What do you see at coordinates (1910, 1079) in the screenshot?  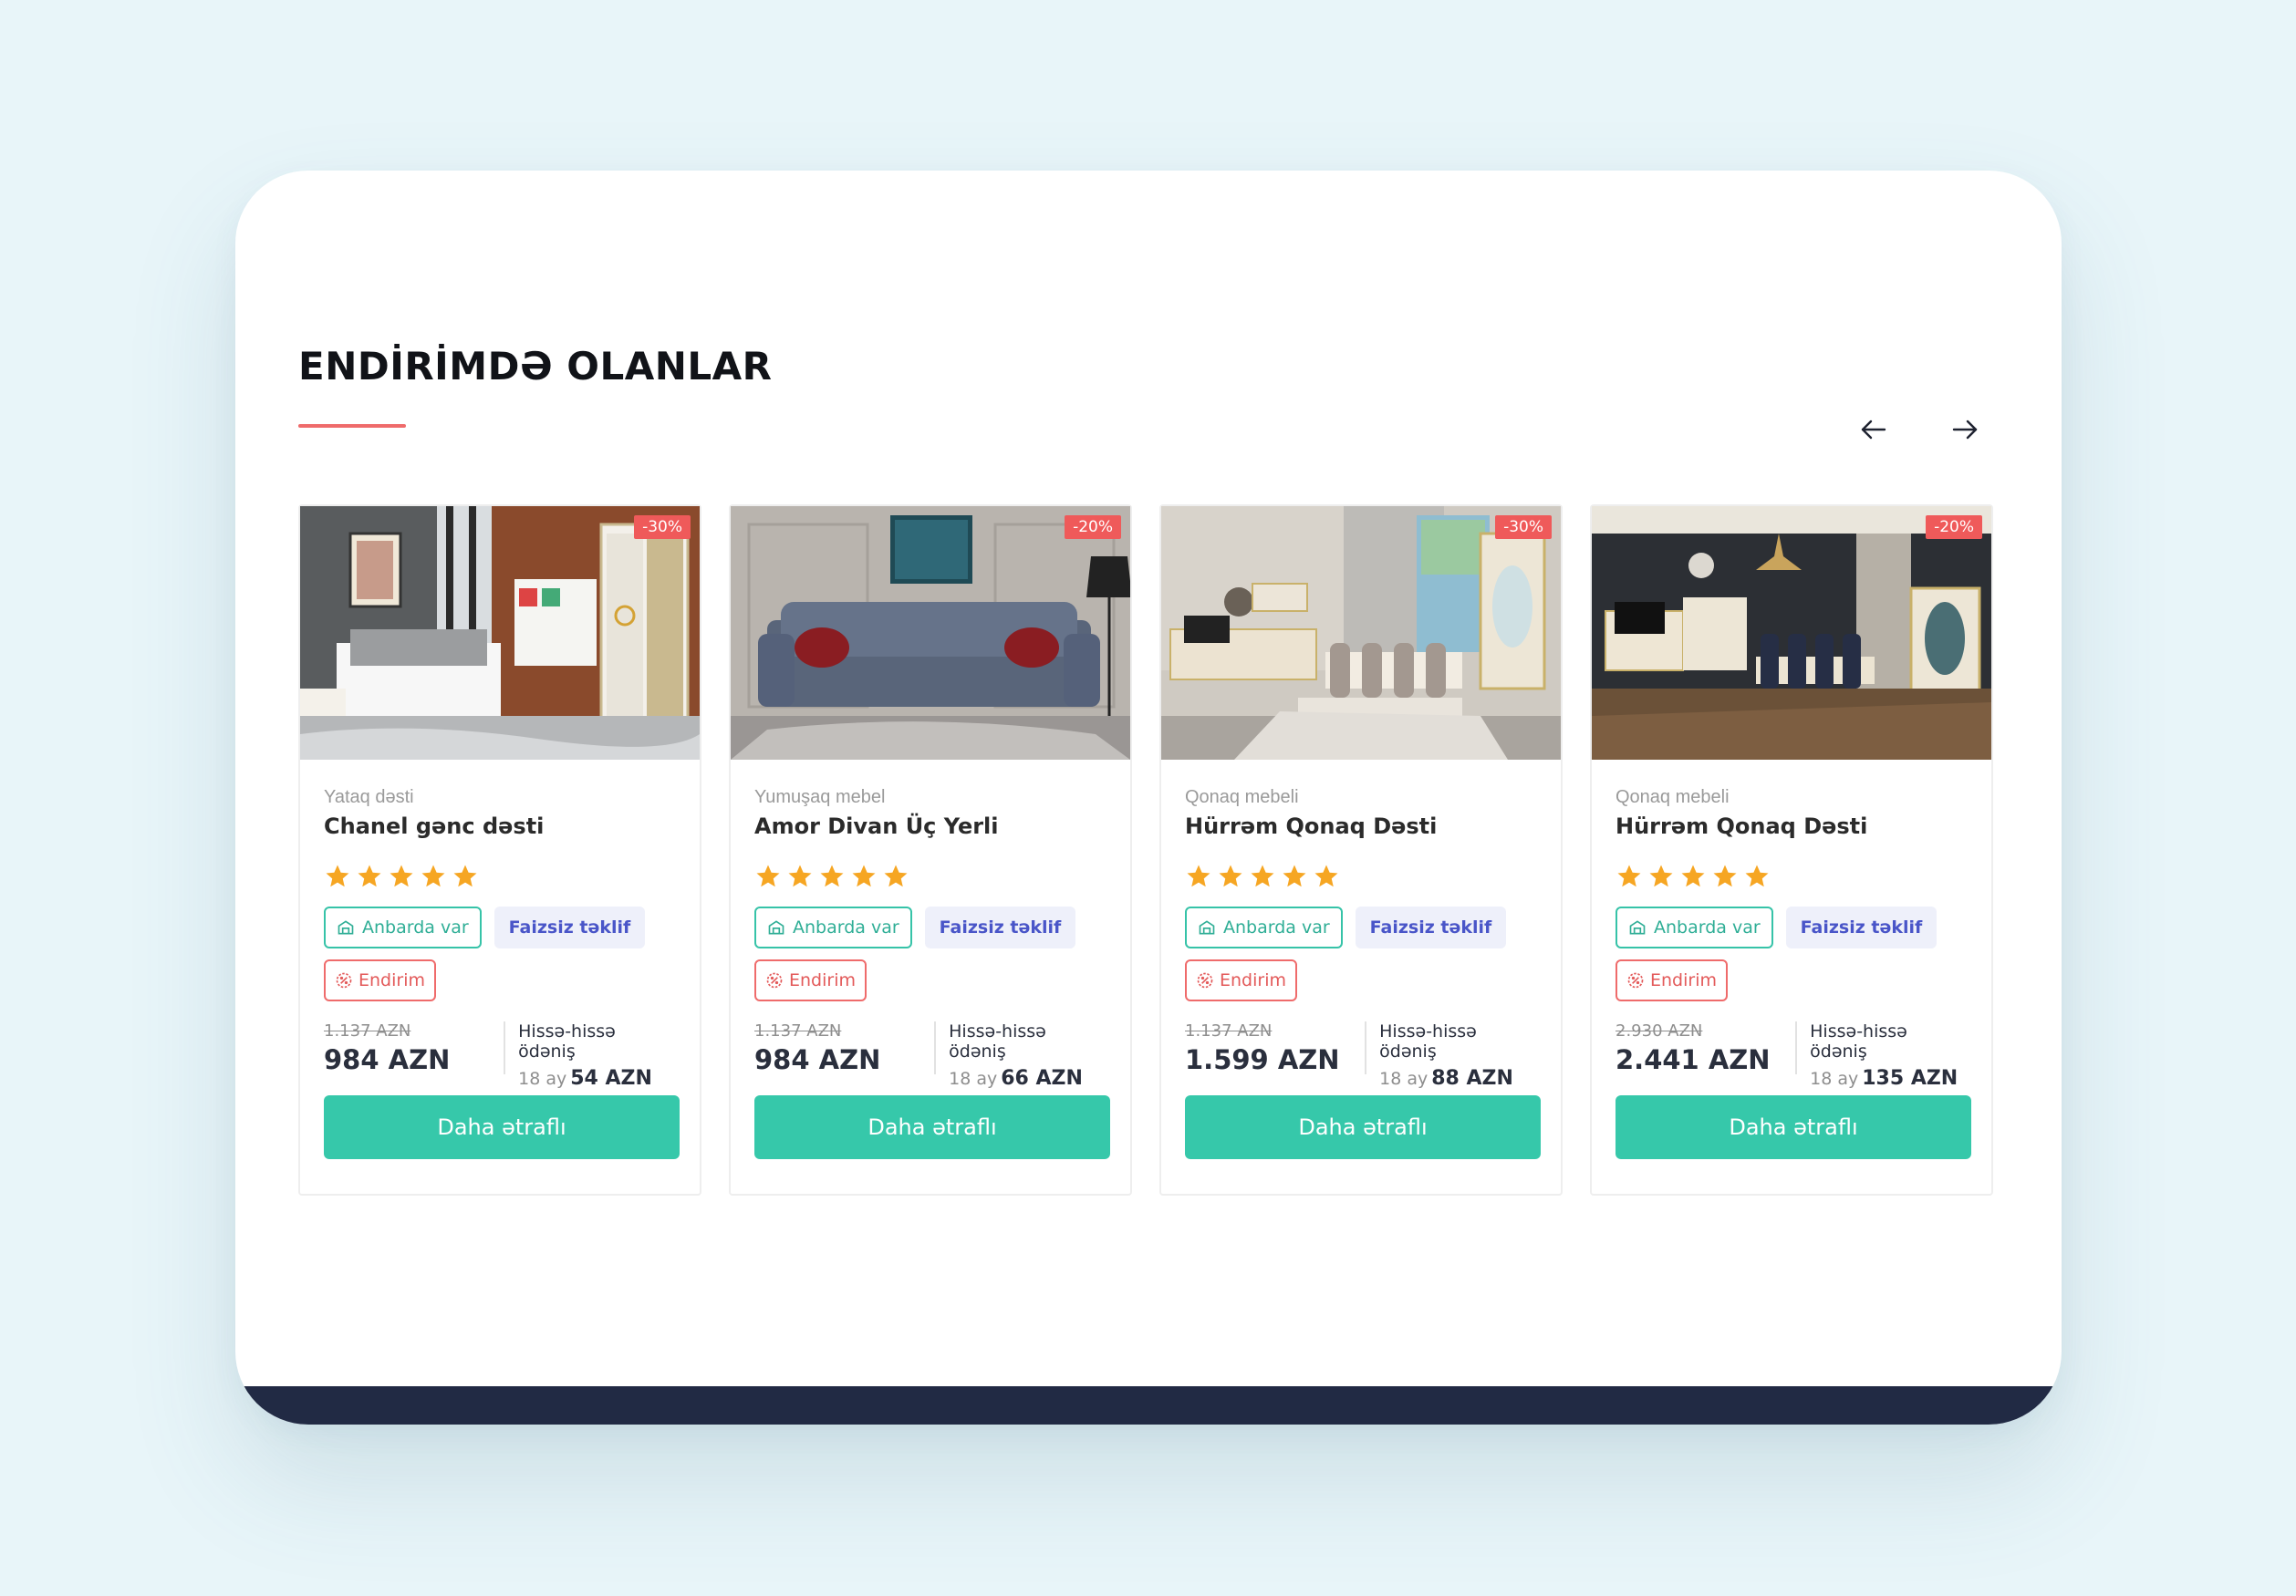 I see `installment-amount: 135 AZN` at bounding box center [1910, 1079].